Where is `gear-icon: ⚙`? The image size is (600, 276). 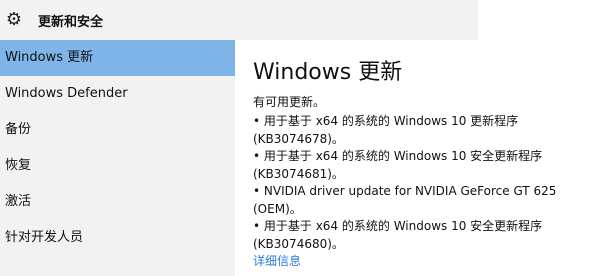 gear-icon: ⚙ is located at coordinates (14, 19).